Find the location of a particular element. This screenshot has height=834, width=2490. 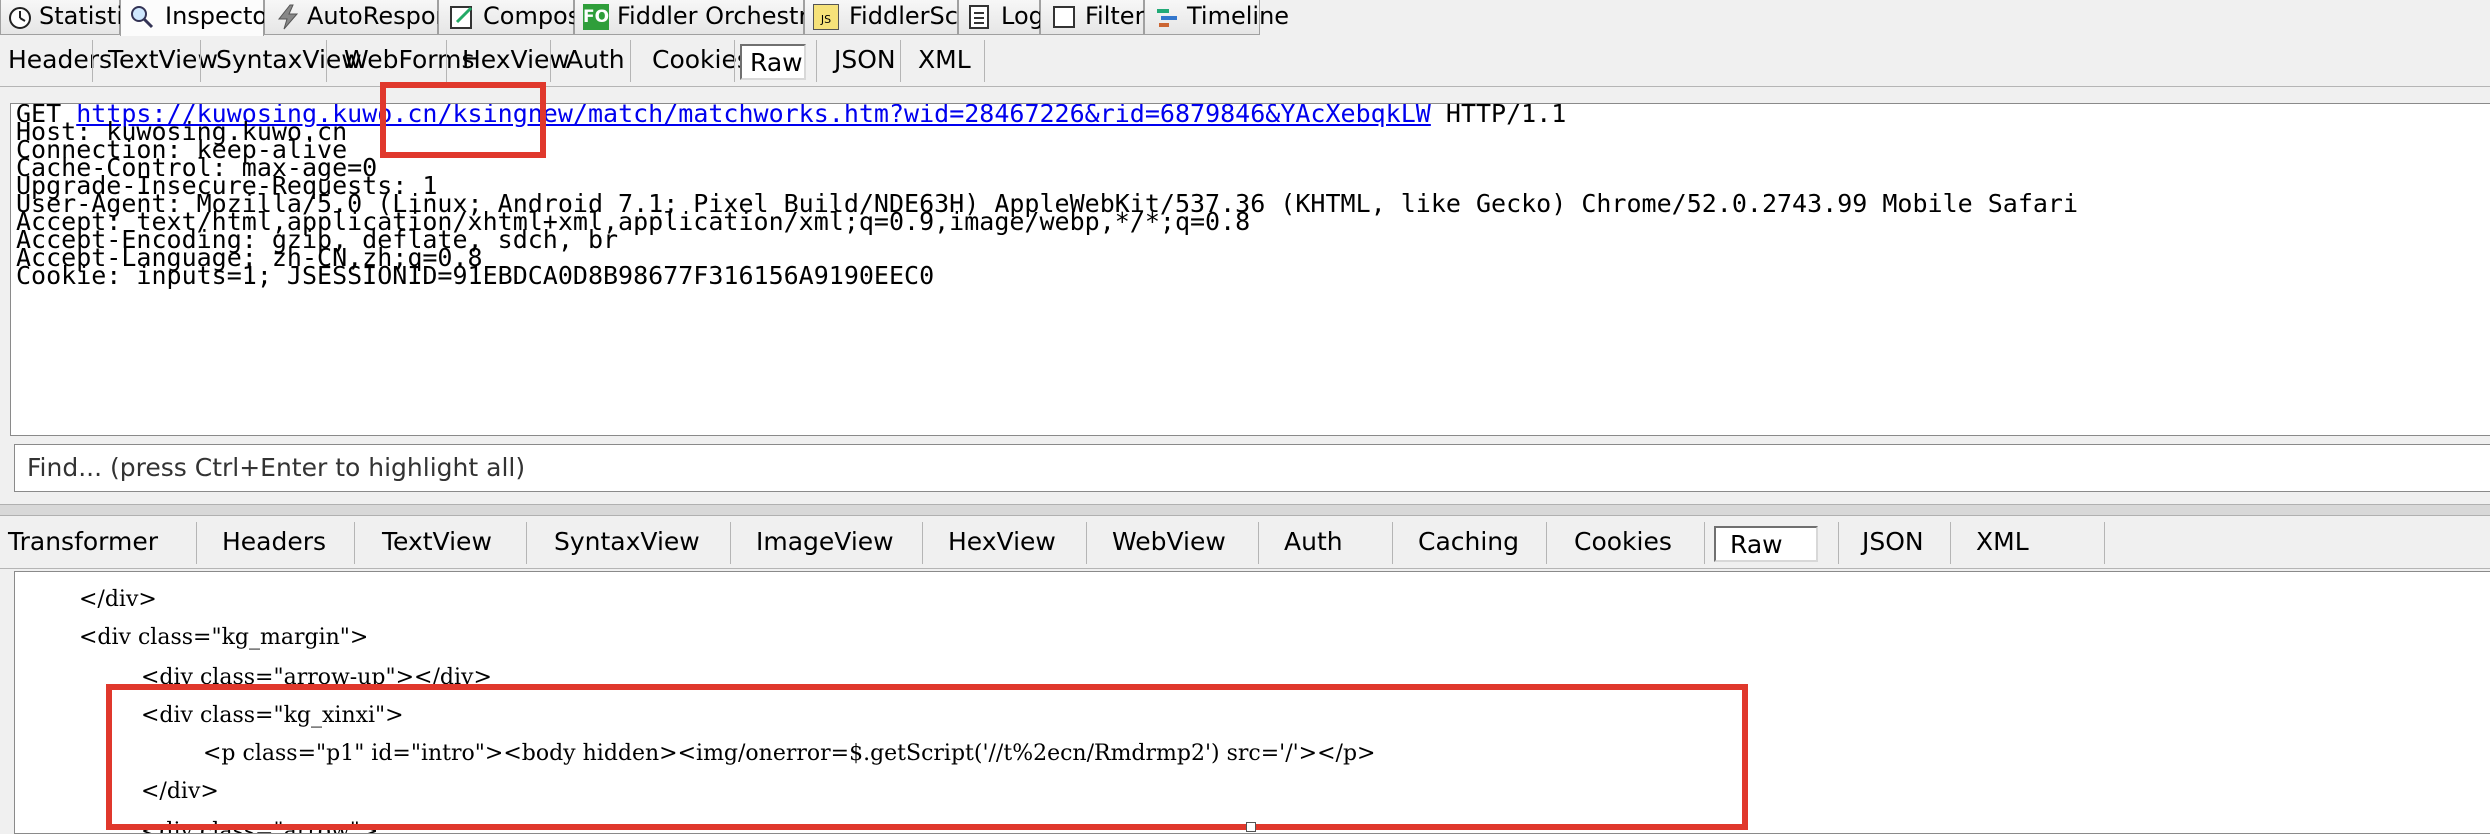

code-line: <div class="arrow-up"></div> is located at coordinates (316, 677).